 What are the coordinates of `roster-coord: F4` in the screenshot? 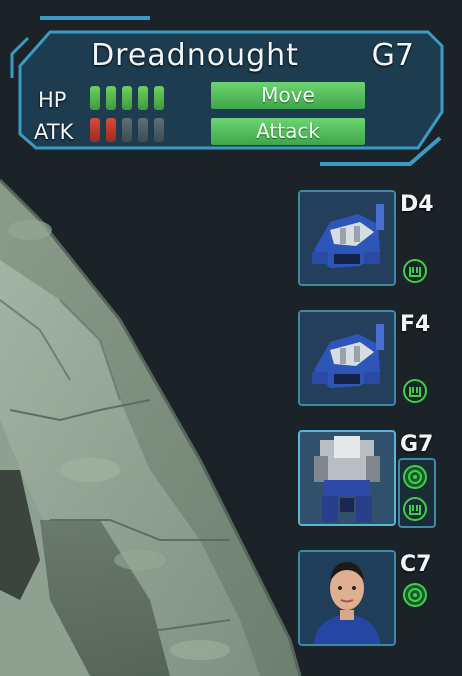 It's located at (415, 324).